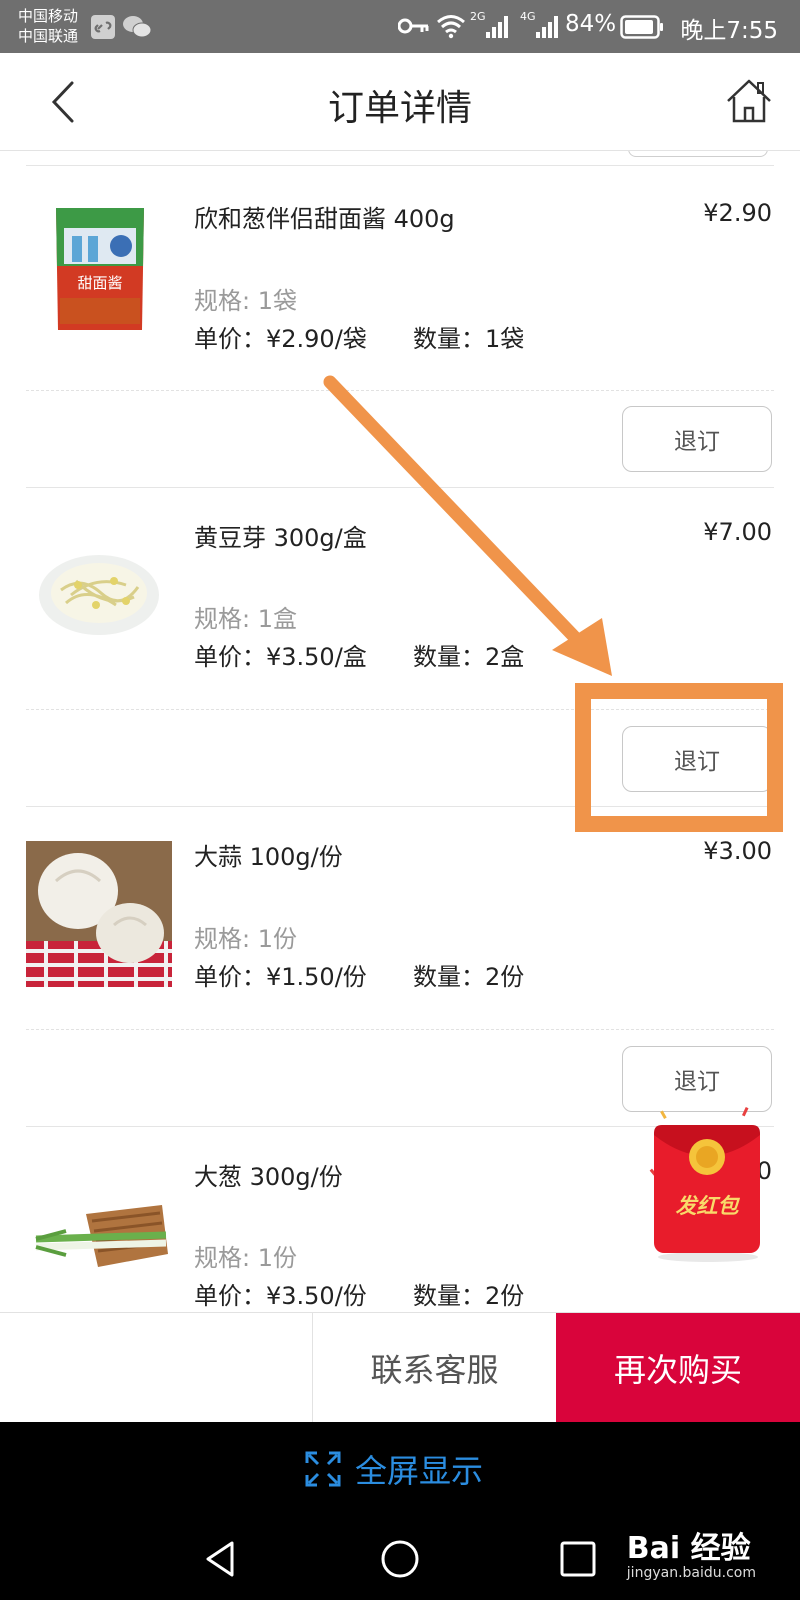 The width and height of the screenshot is (800, 1600). What do you see at coordinates (280, 977) in the screenshot?
I see `item-unit-price: 单价：¥1.50/份` at bounding box center [280, 977].